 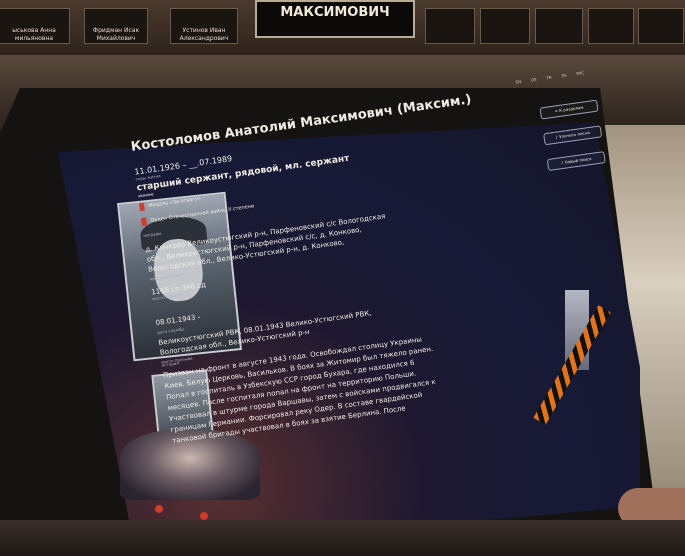 I want to click on lang-fr: FR, so click(x=549, y=78).